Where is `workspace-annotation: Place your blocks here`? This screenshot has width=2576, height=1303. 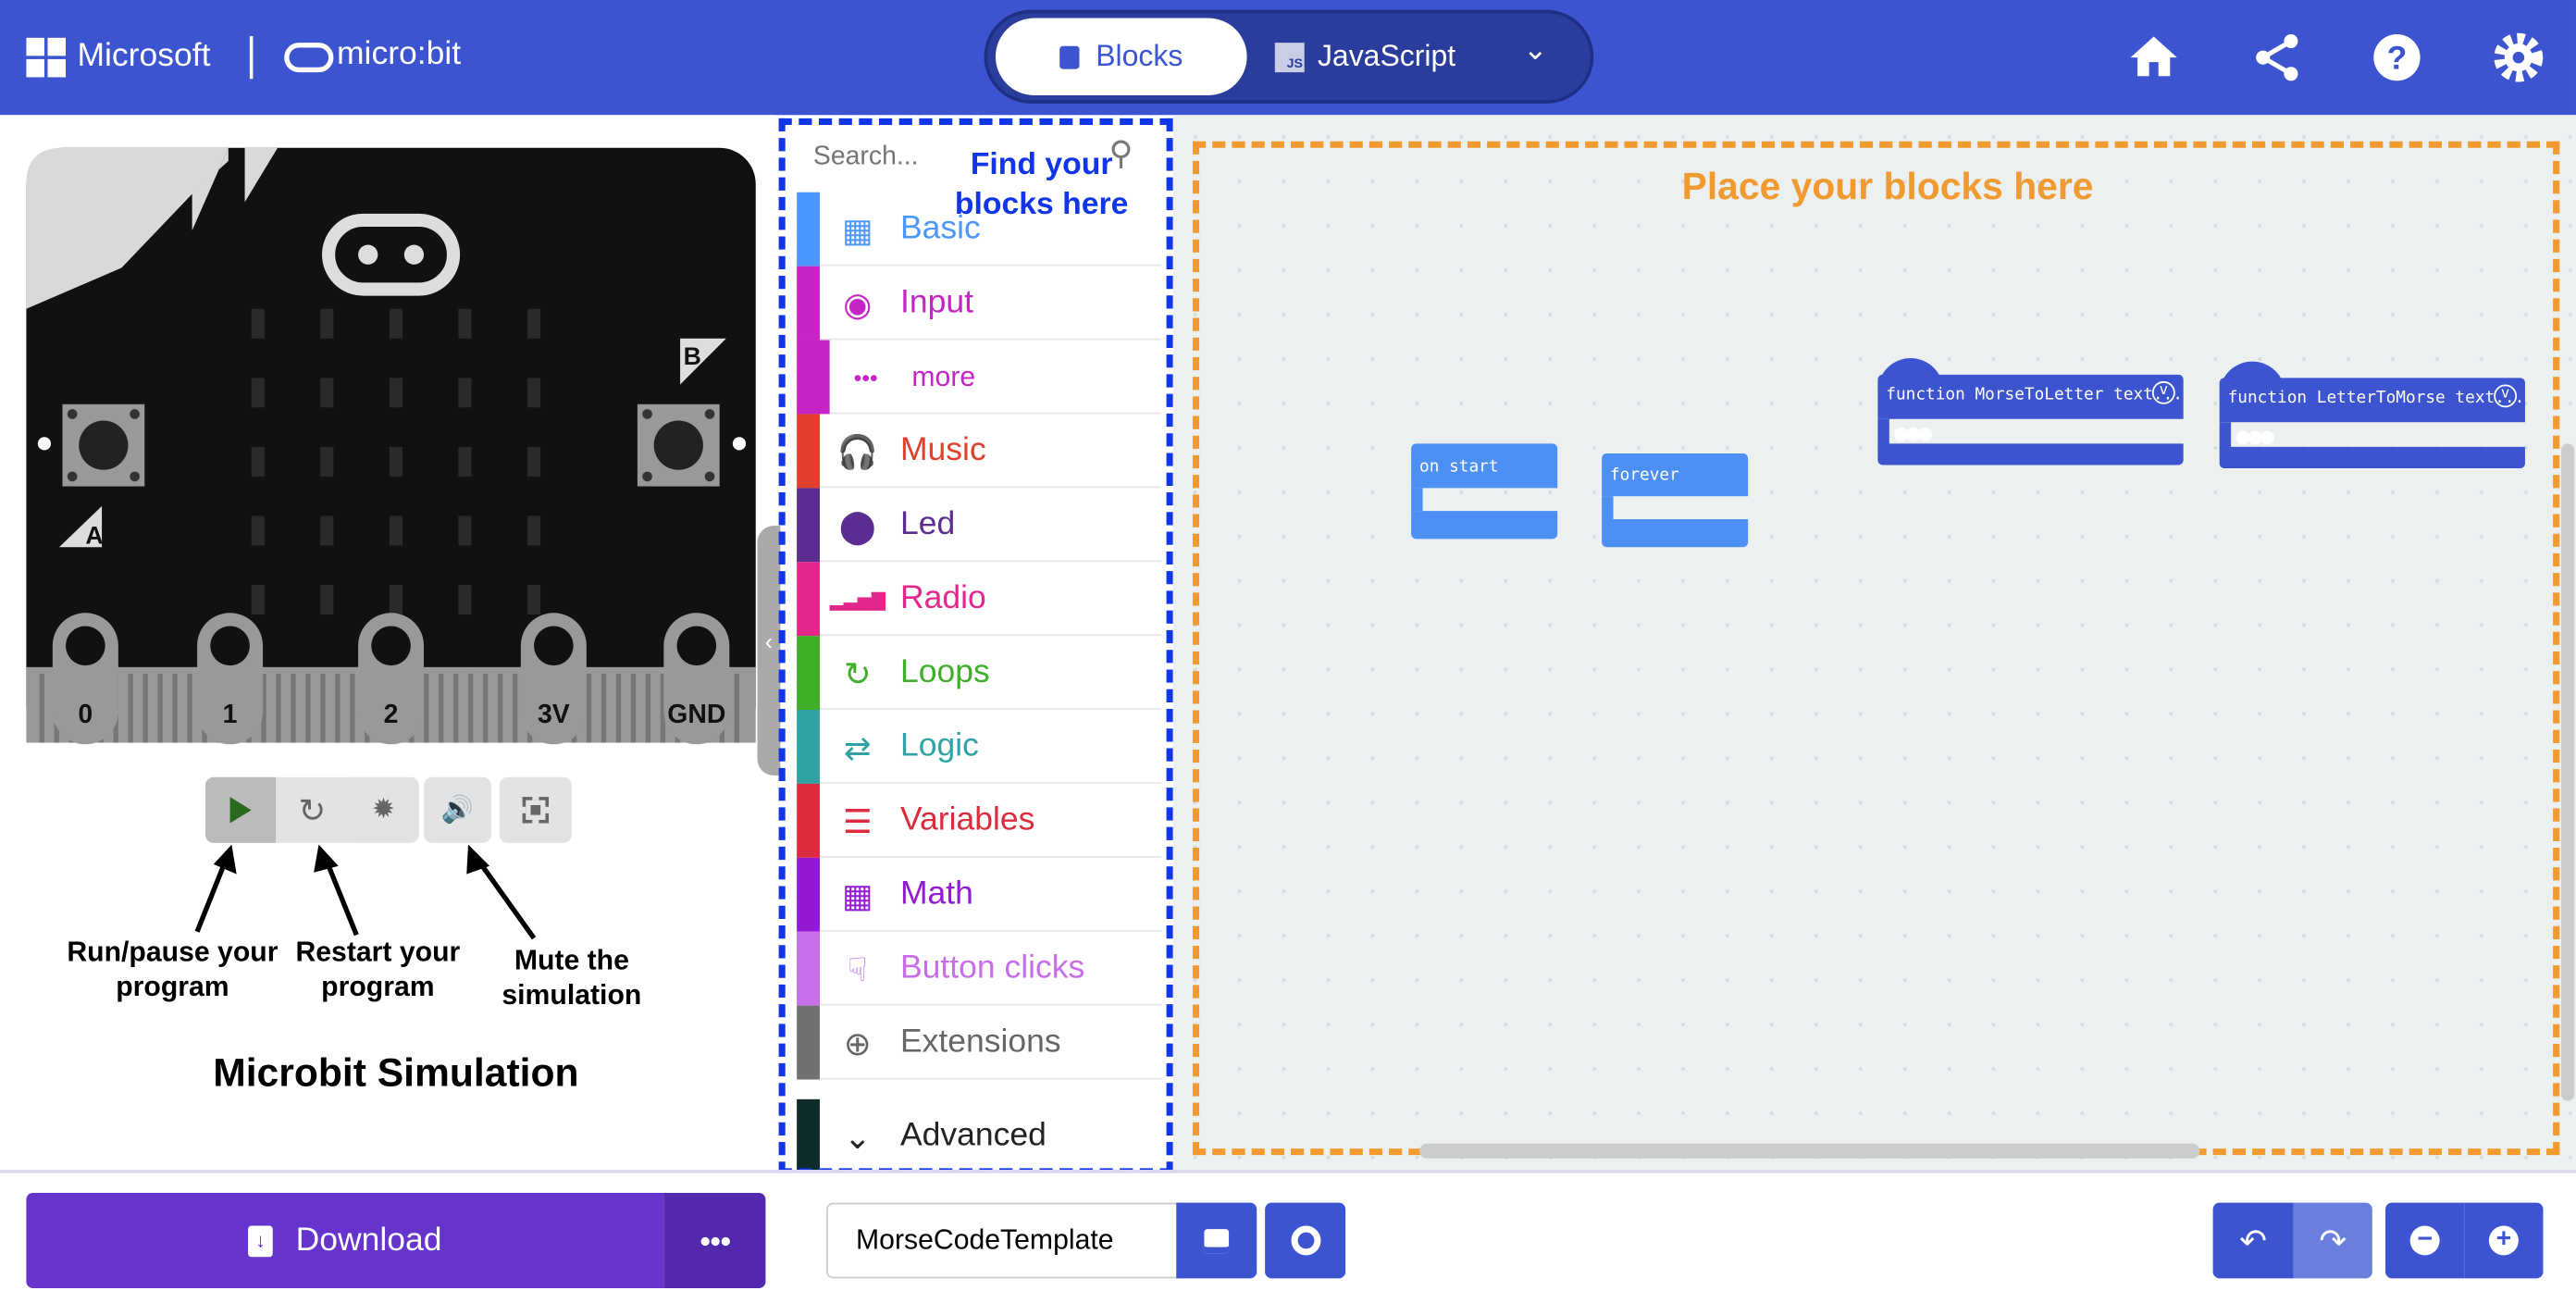 workspace-annotation: Place your blocks here is located at coordinates (1888, 185).